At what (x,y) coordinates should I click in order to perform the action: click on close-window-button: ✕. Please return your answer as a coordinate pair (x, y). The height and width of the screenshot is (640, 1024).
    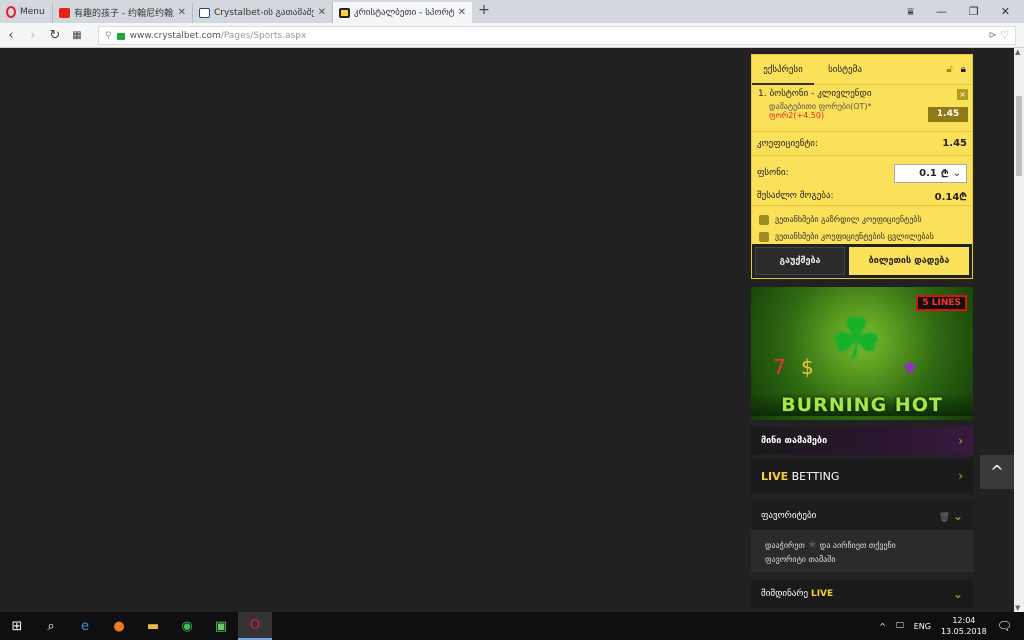
    Looking at the image, I should click on (1005, 11).